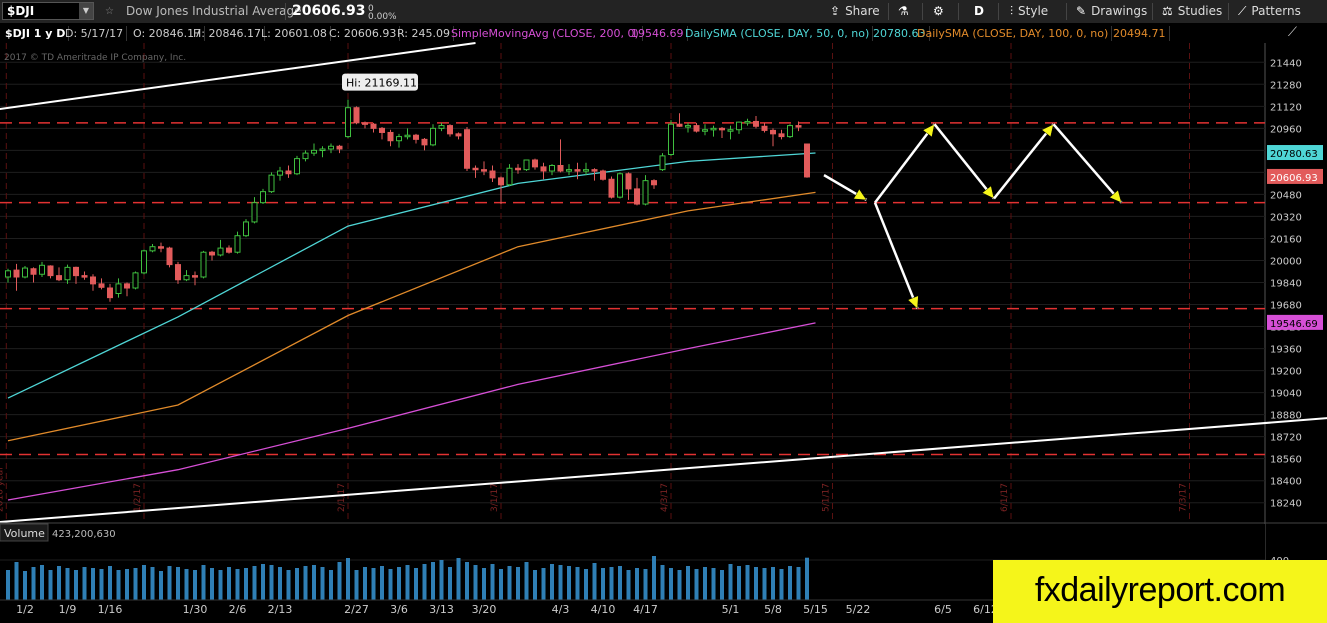 The height and width of the screenshot is (623, 1327). Describe the element at coordinates (1286, 85) in the screenshot. I see `price-tick-label: 21280` at that location.